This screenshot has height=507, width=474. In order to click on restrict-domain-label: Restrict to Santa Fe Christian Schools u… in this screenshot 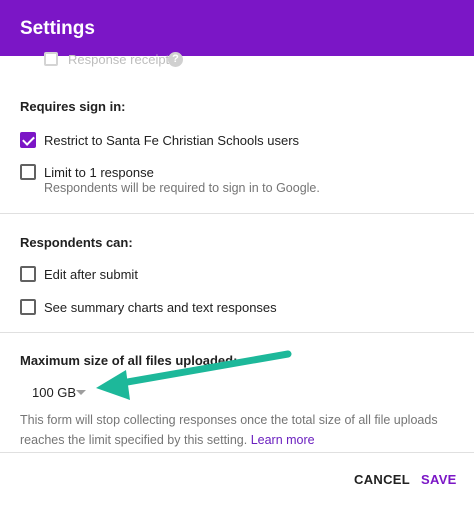, I will do `click(172, 140)`.